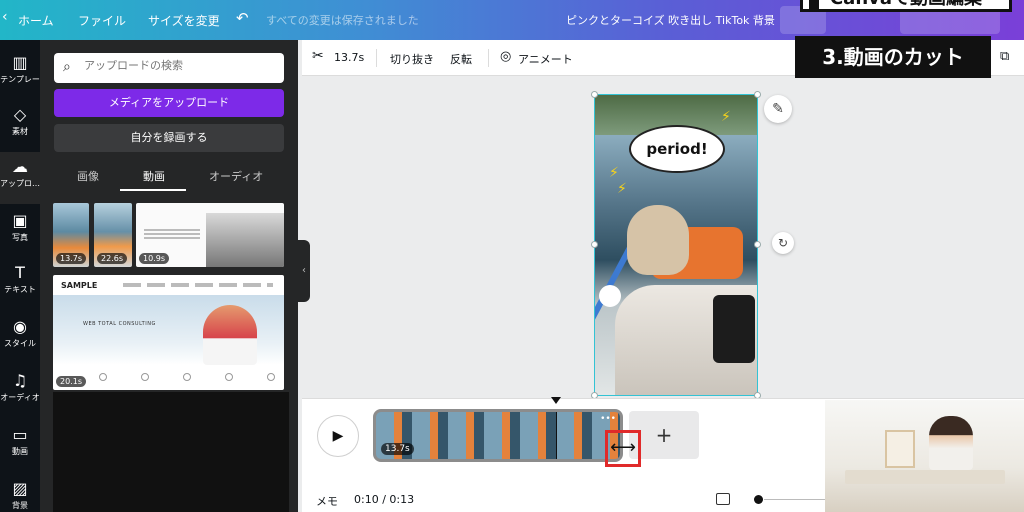 Image resolution: width=1024 pixels, height=512 pixels. Describe the element at coordinates (778, 109) in the screenshot. I see `comment-icon: ✎` at that location.